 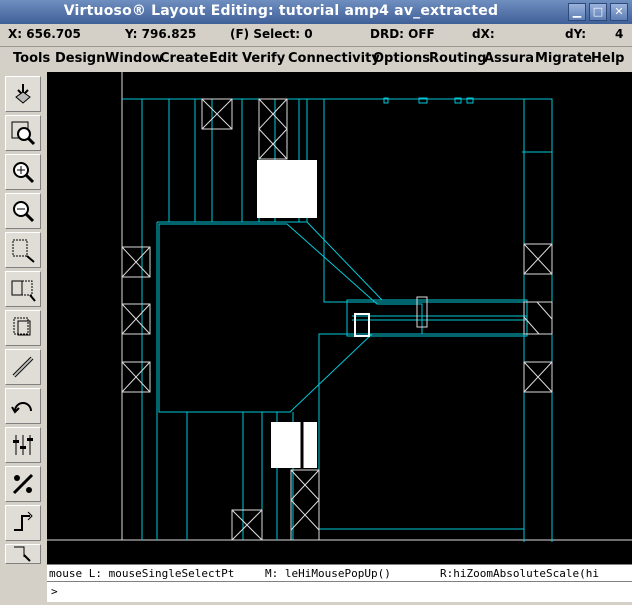 What do you see at coordinates (142, 573) in the screenshot?
I see `mouse-left-binding: mouse L: mouseSingleSelectPt` at bounding box center [142, 573].